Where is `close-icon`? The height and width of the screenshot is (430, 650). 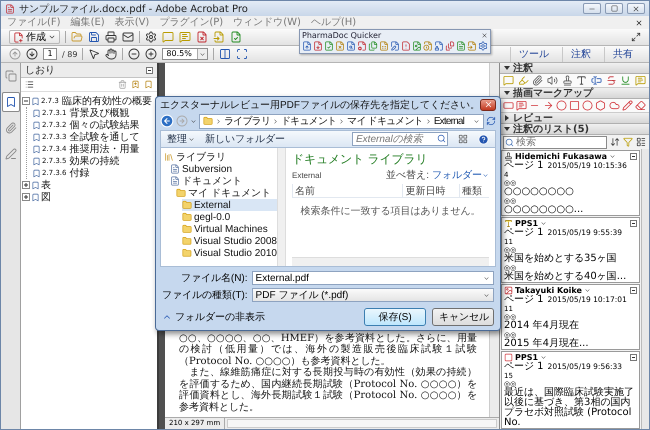 close-icon is located at coordinates (639, 22).